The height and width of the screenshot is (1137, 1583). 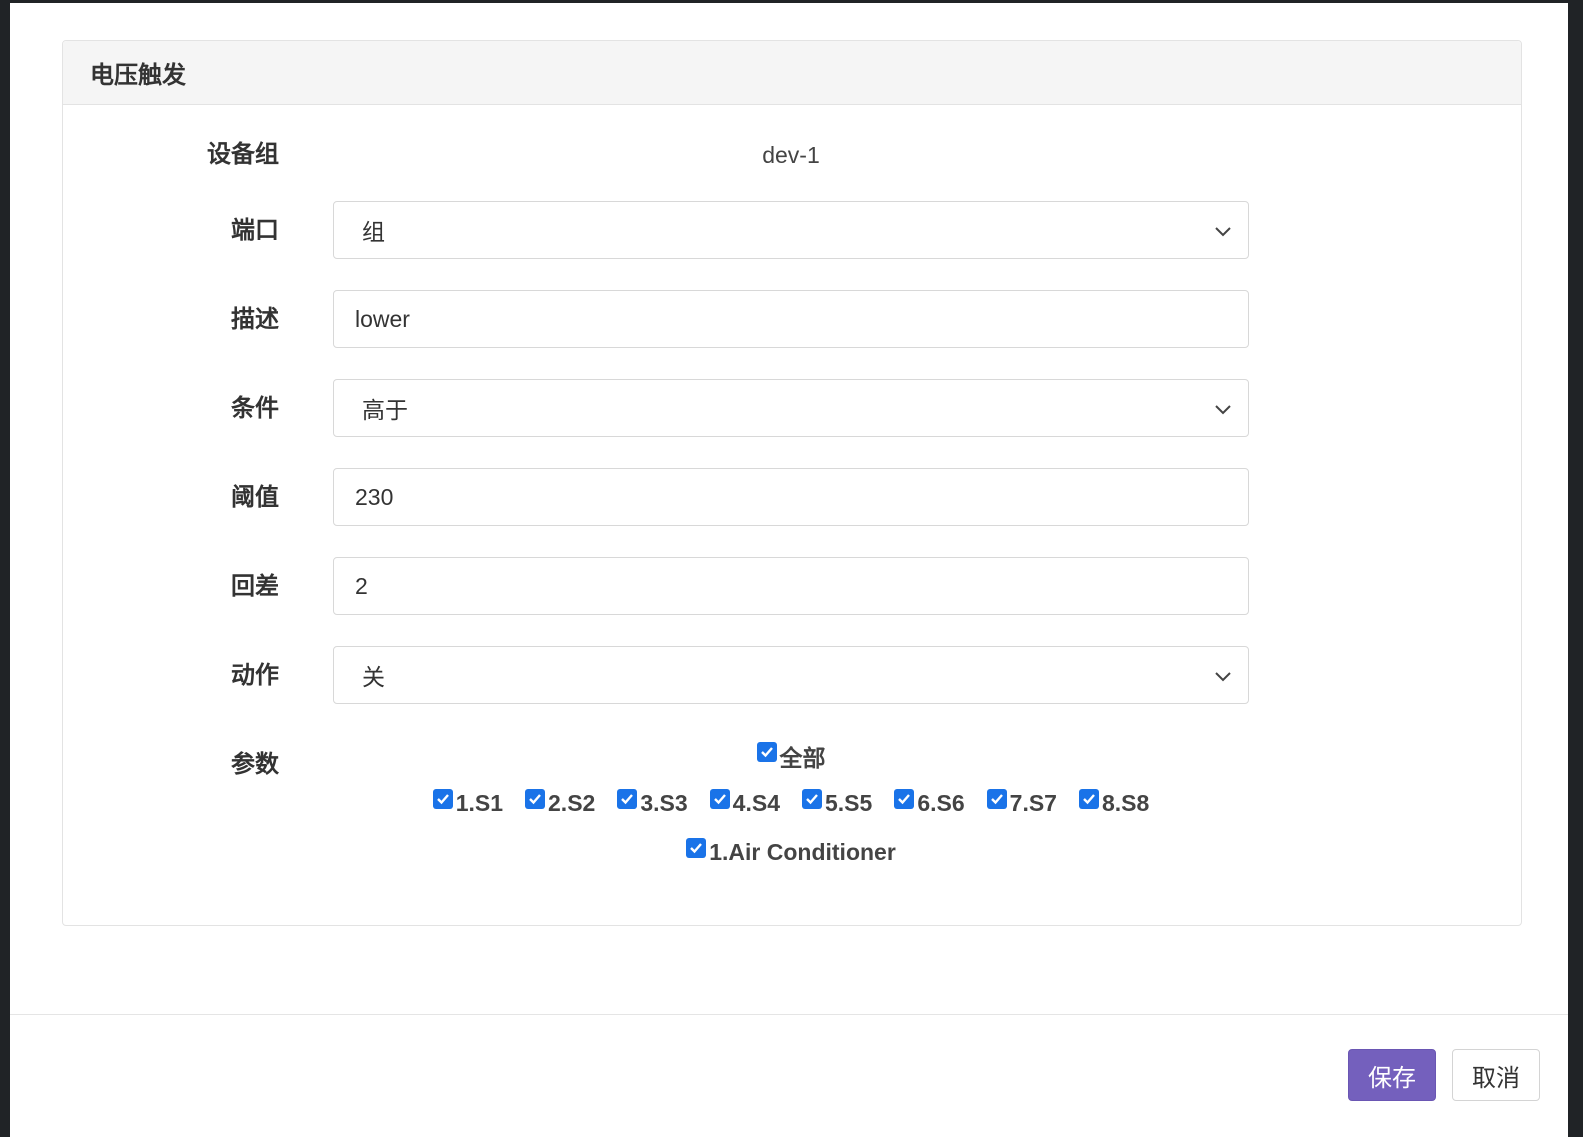 I want to click on checkbox-outlet-8: 8.S8, so click(x=1114, y=803).